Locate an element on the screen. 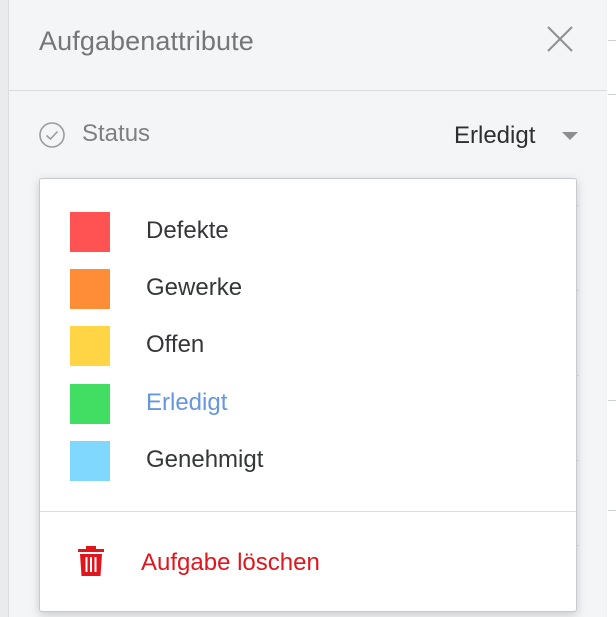 This screenshot has height=617, width=616. option-label: Offen is located at coordinates (175, 344).